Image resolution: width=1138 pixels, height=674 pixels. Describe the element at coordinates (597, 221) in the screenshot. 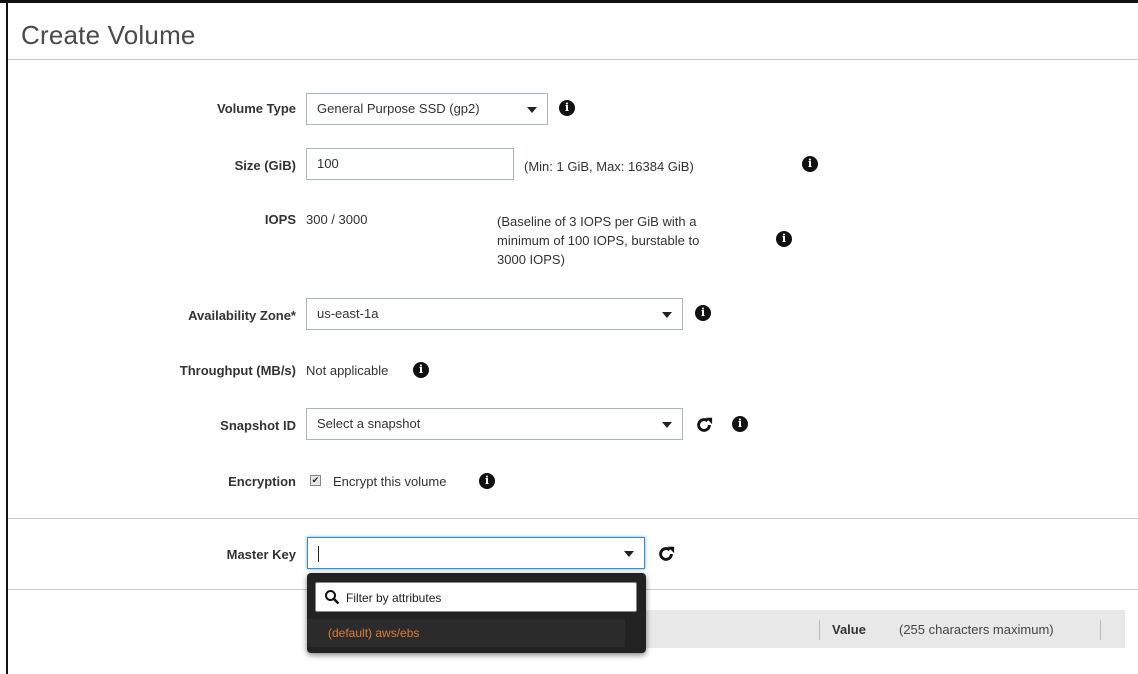

I see `iops-hint-line: (Baseline of 3 IOPS per GiB with a` at that location.